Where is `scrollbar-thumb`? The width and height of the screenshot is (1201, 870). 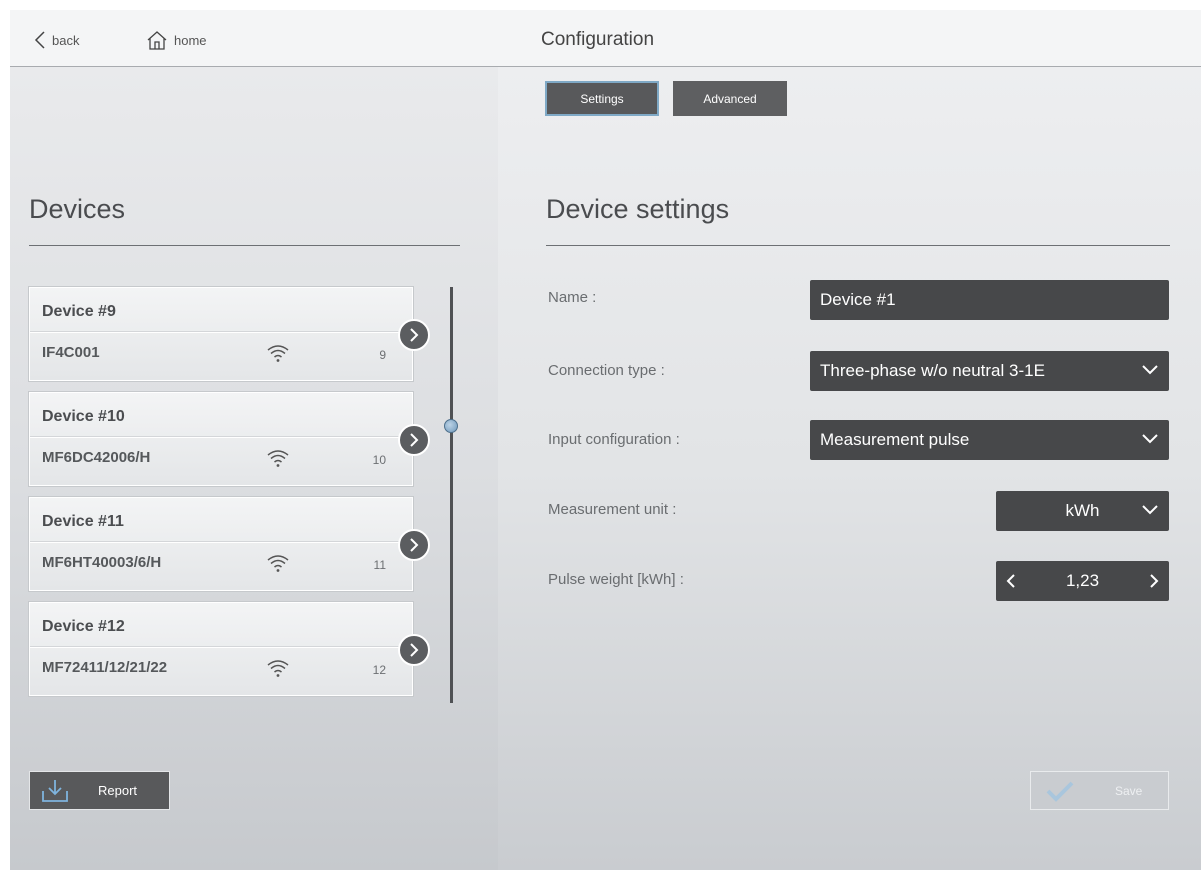 scrollbar-thumb is located at coordinates (451, 426).